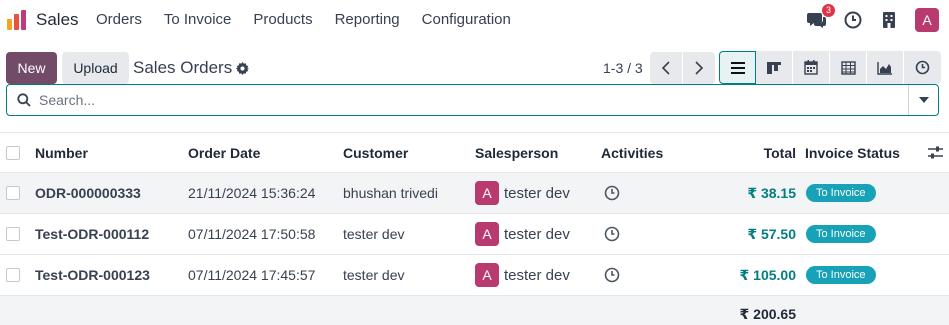 The height and width of the screenshot is (325, 949). What do you see at coordinates (474, 310) in the screenshot?
I see `table-footer: ₹ 200.65` at bounding box center [474, 310].